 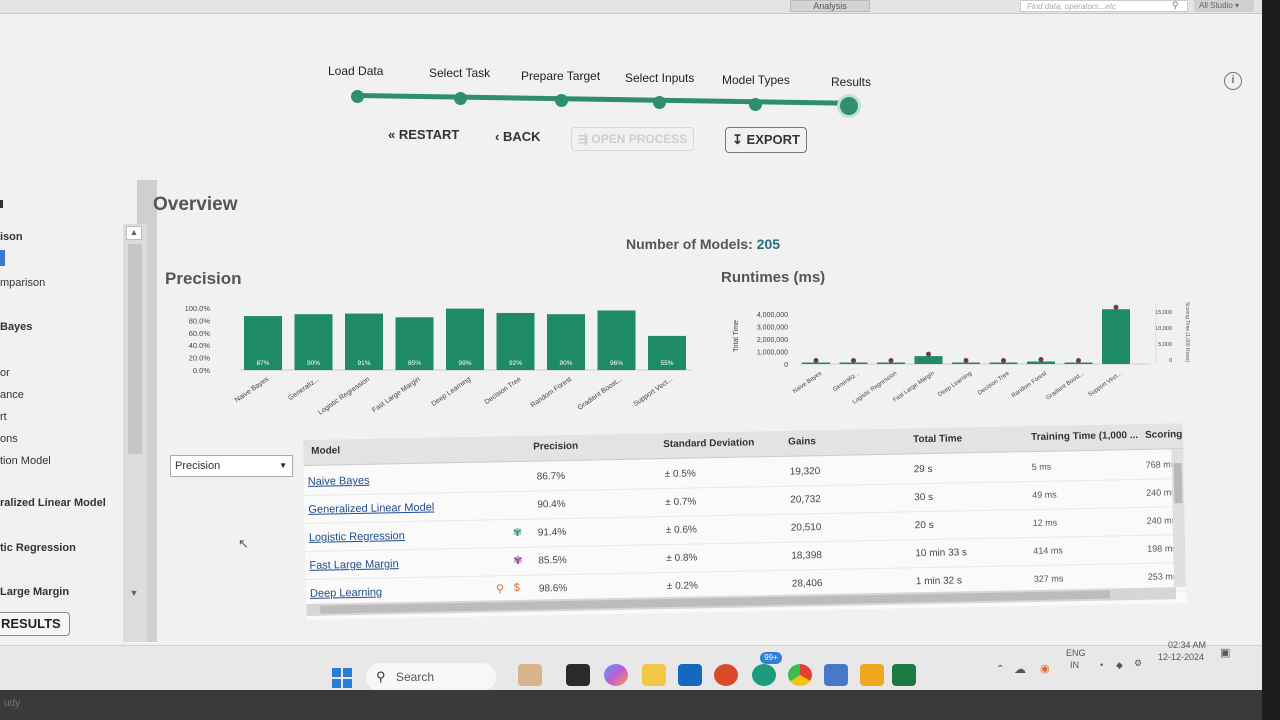 What do you see at coordinates (1233, 81) in the screenshot?
I see `info-icon: i` at bounding box center [1233, 81].